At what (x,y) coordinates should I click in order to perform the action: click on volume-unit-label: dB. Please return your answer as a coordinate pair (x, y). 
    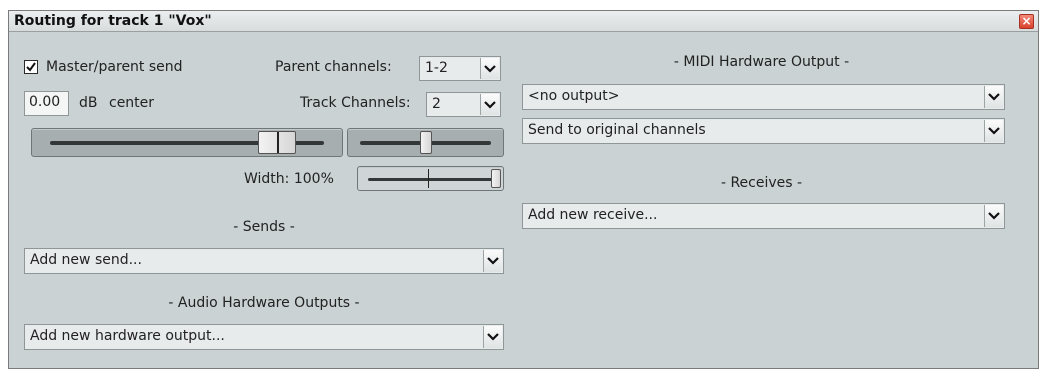
    Looking at the image, I should click on (88, 103).